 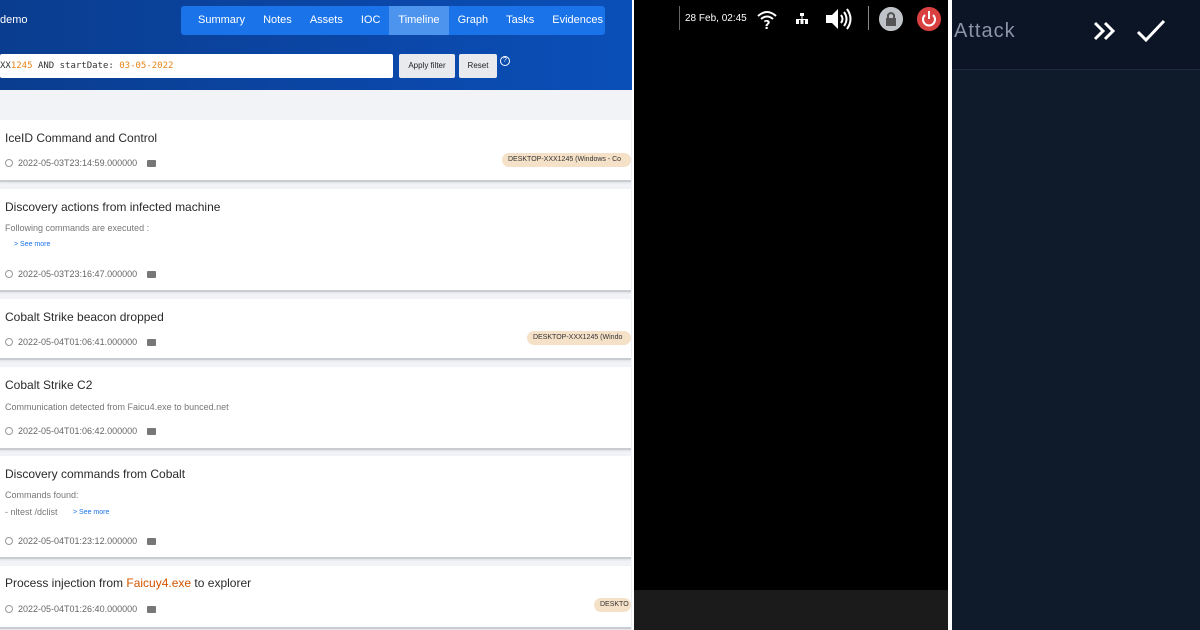 What do you see at coordinates (84, 317) in the screenshot?
I see `event-title: Cobalt Strike beacon dropped` at bounding box center [84, 317].